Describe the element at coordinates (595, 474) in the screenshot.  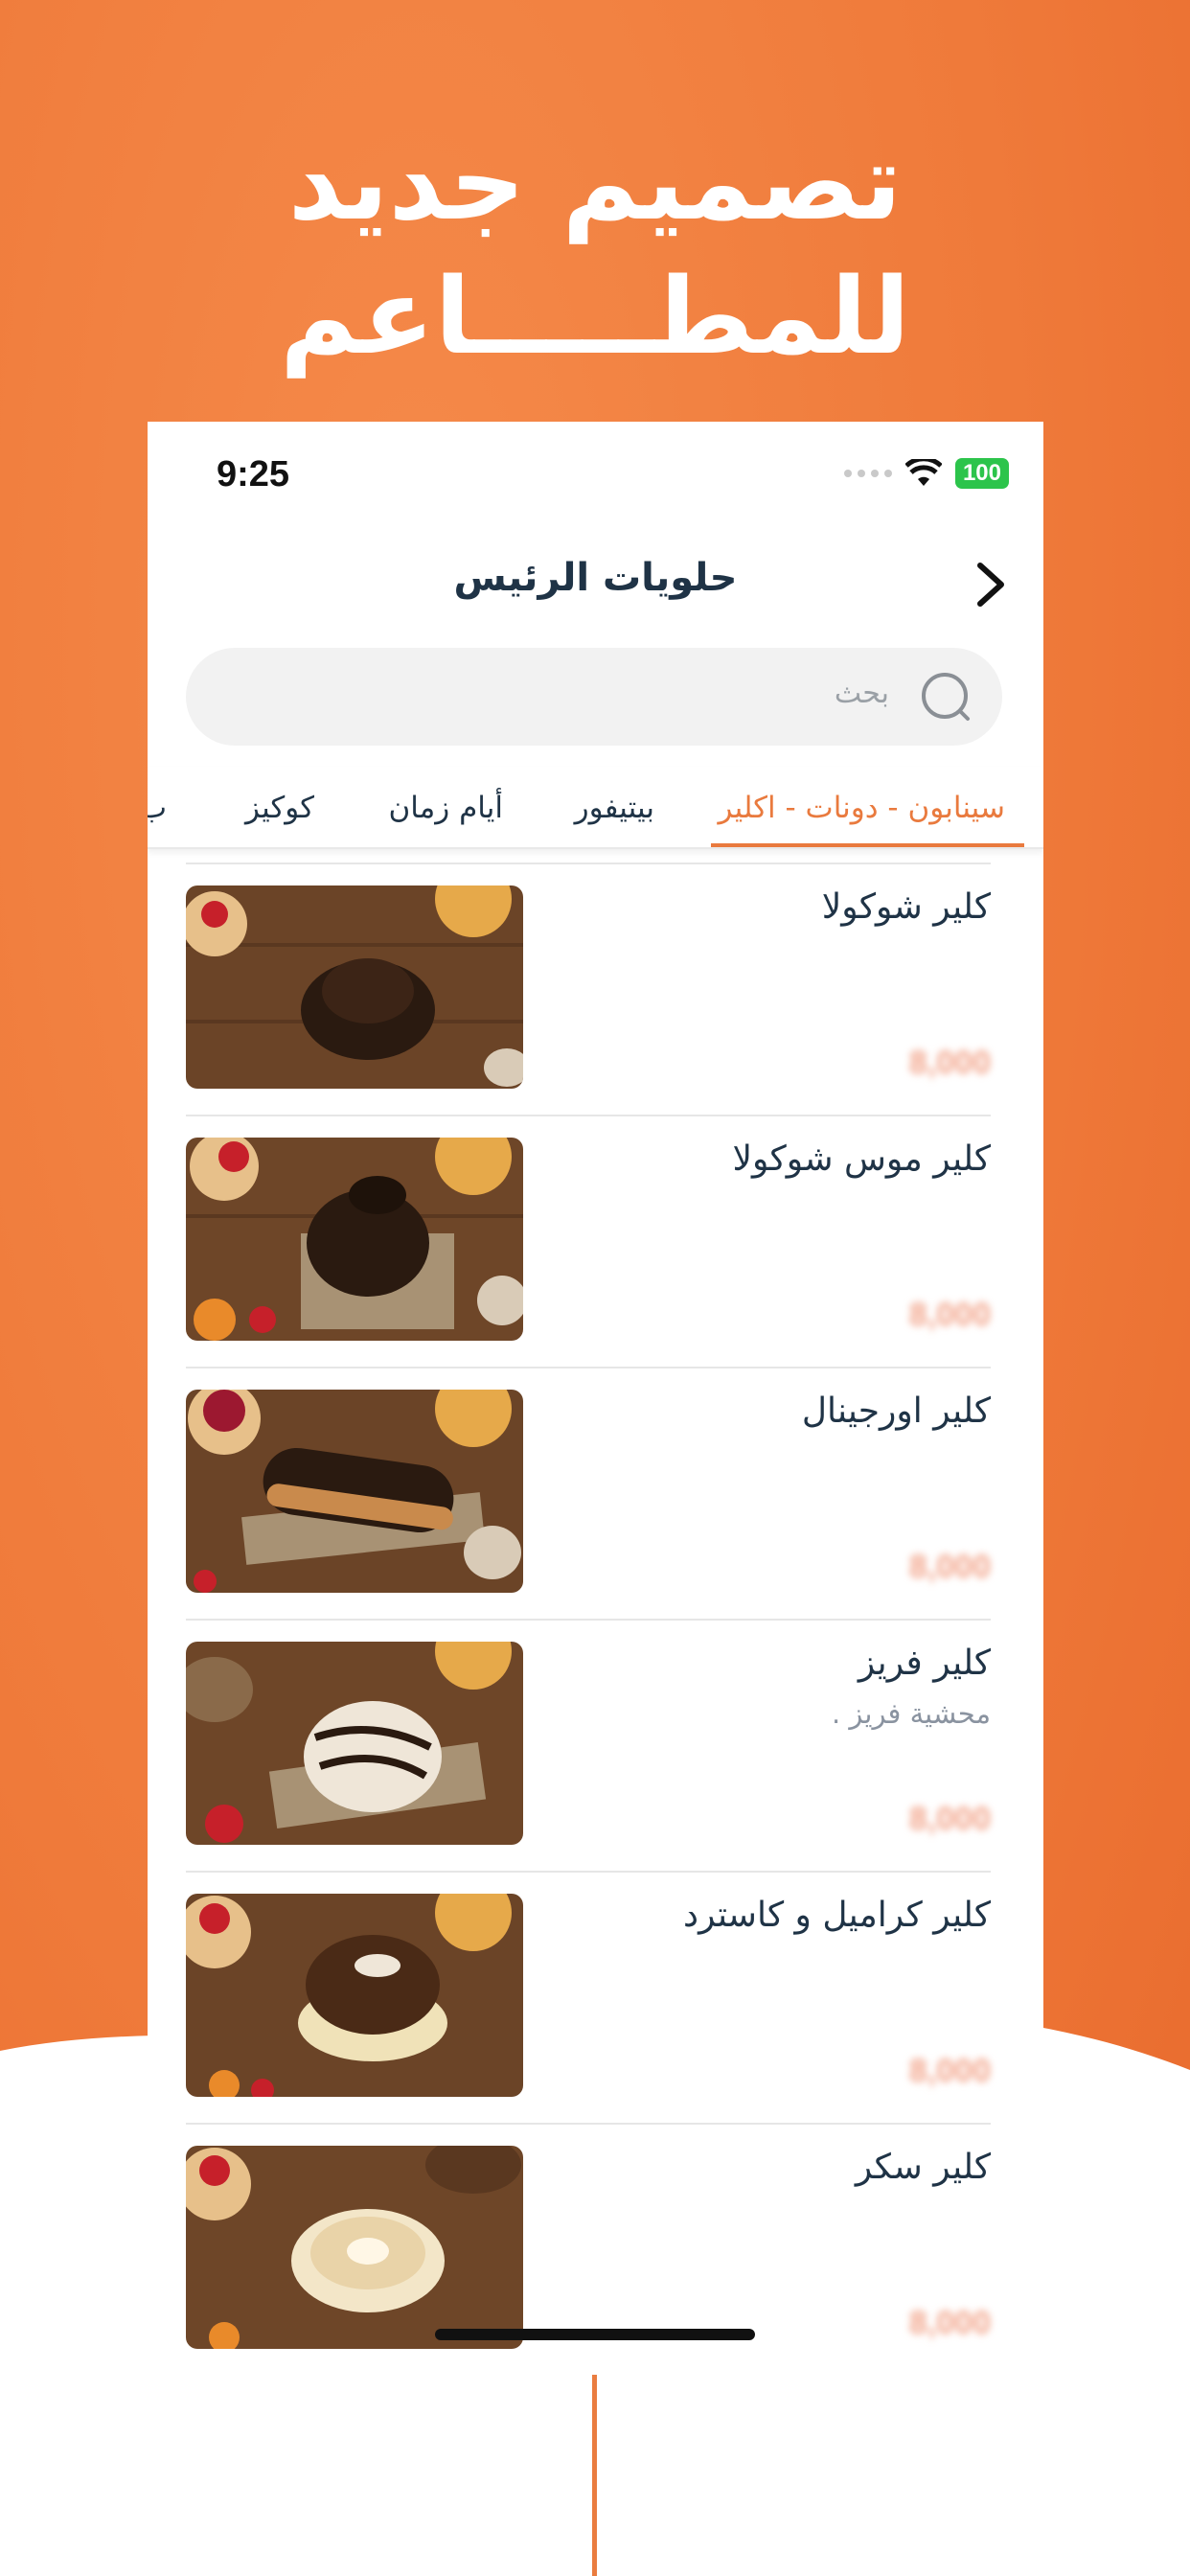
I see `status-bar: 9:25 100` at that location.